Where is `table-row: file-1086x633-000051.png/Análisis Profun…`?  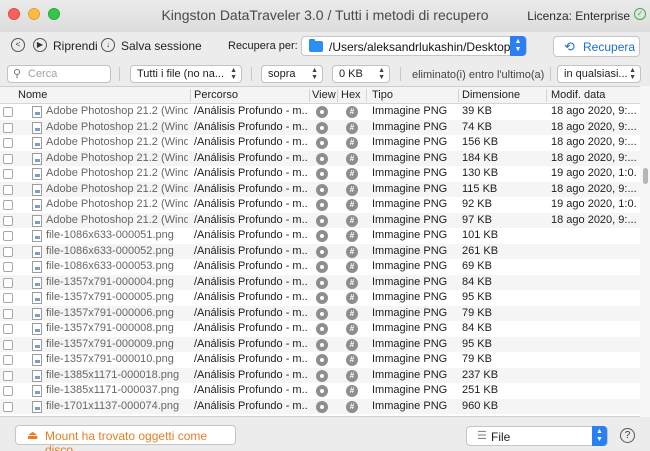
table-row: file-1086x633-000051.png/Análisis Profun… is located at coordinates (320, 236).